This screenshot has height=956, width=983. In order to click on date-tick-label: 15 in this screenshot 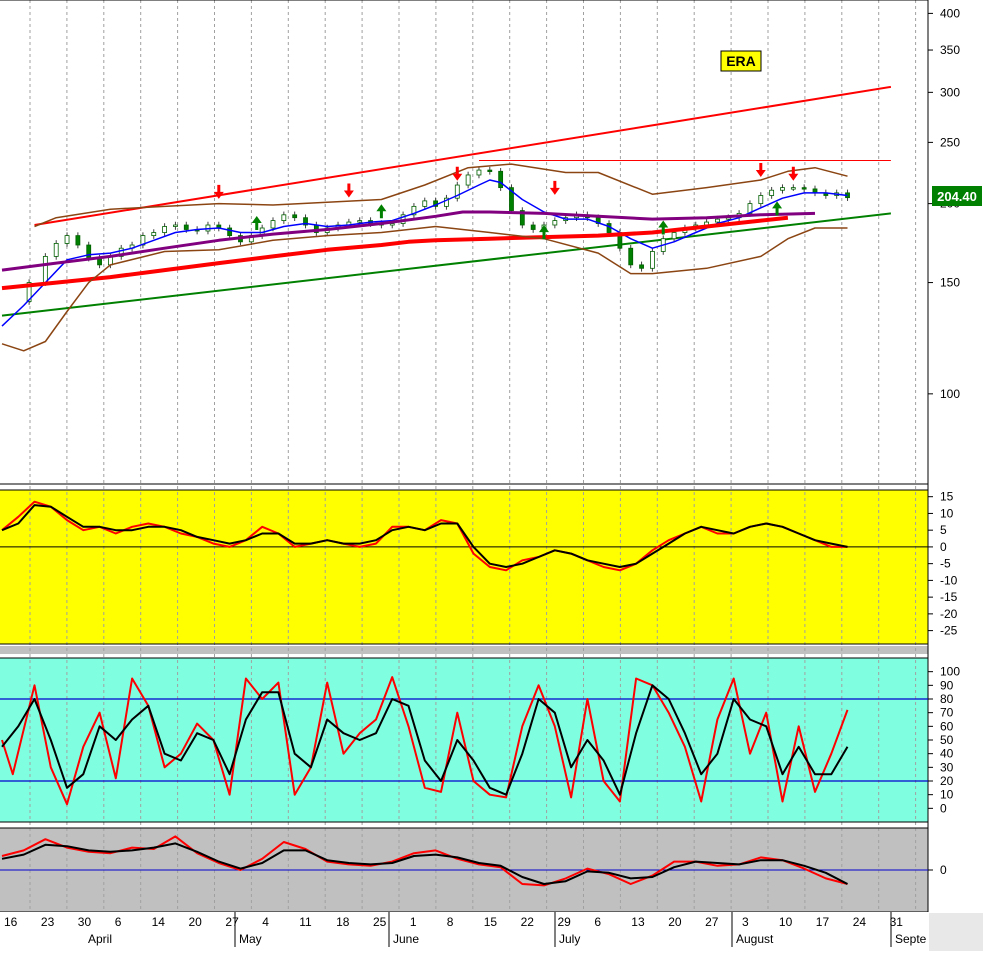, I will do `click(491, 922)`.